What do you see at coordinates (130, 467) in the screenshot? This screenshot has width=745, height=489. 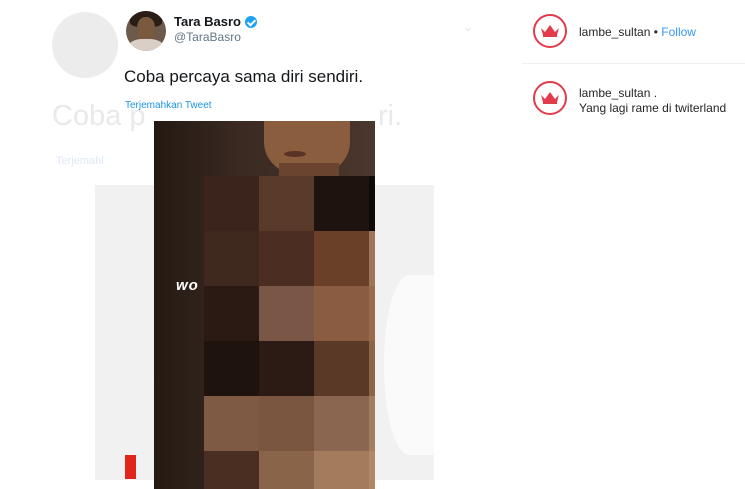 I see `red-marker` at bounding box center [130, 467].